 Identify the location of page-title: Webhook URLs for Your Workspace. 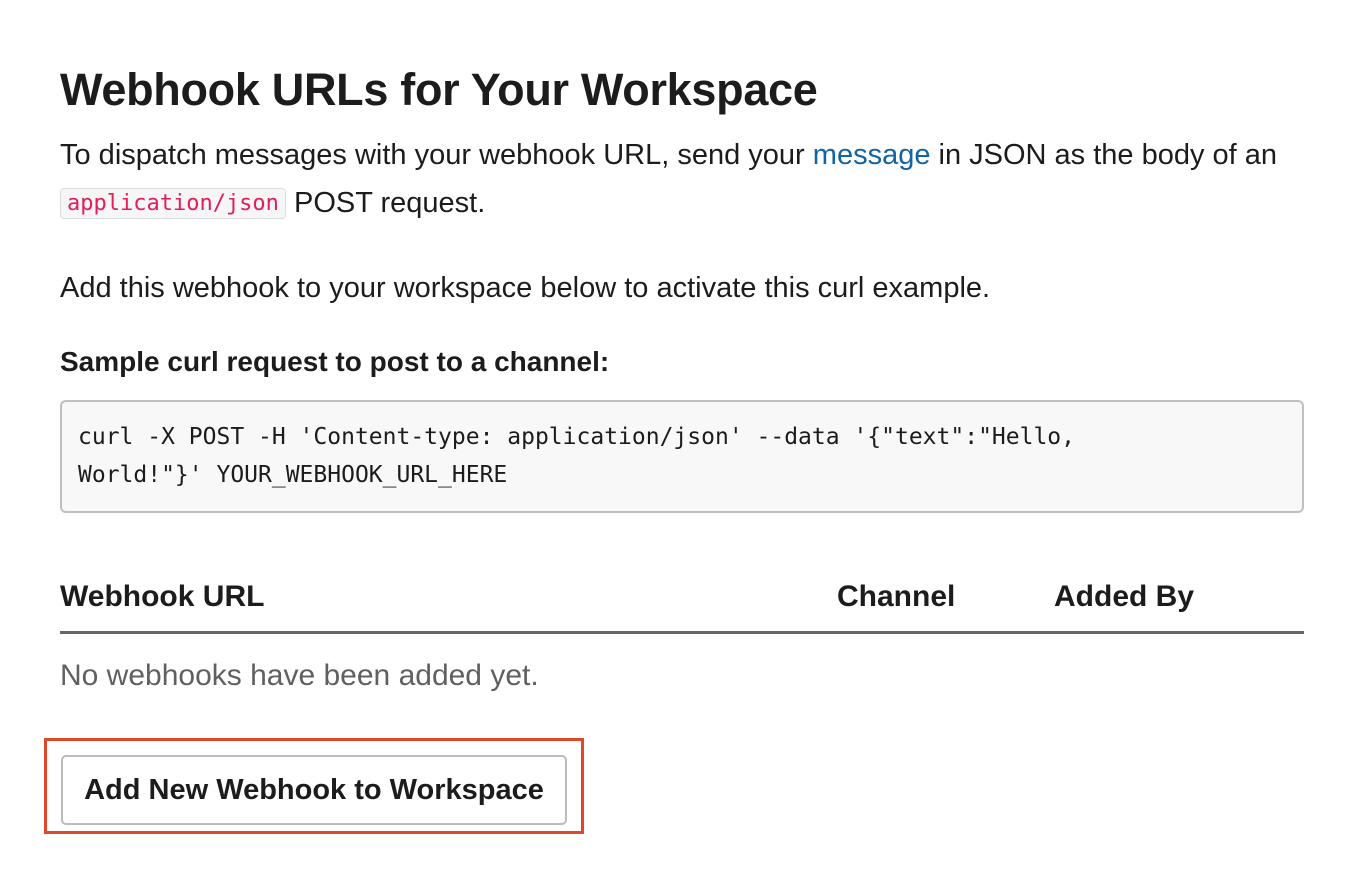
(439, 89).